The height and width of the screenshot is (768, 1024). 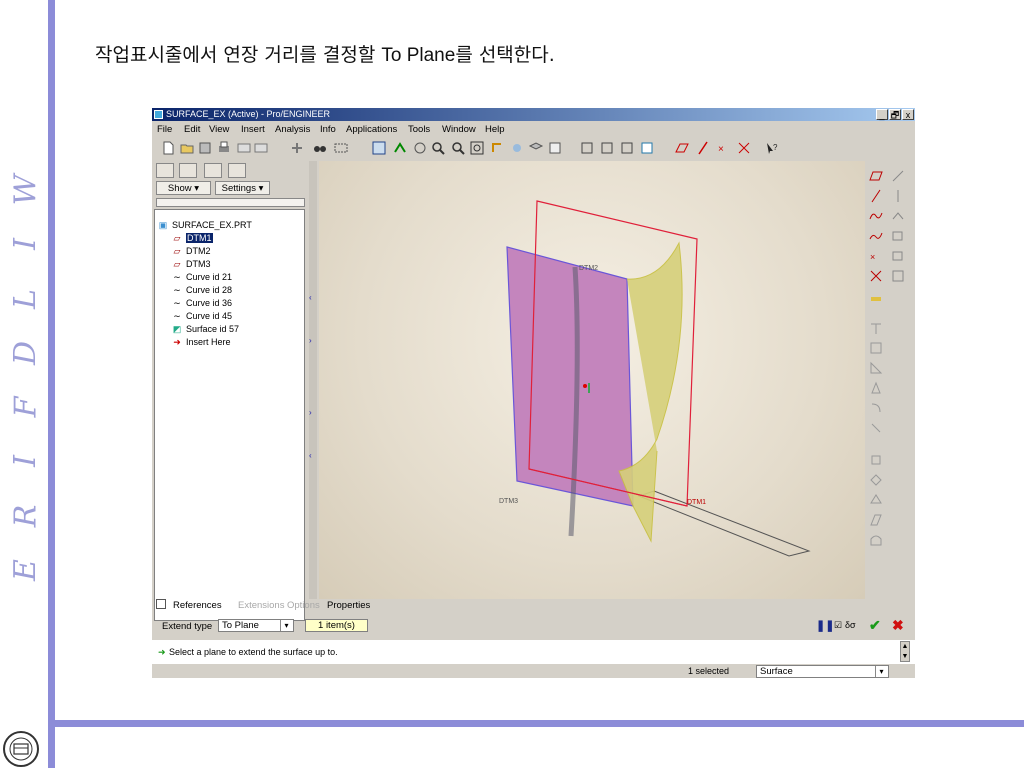 I want to click on chamfer-tool-icon, so click(x=876, y=428).